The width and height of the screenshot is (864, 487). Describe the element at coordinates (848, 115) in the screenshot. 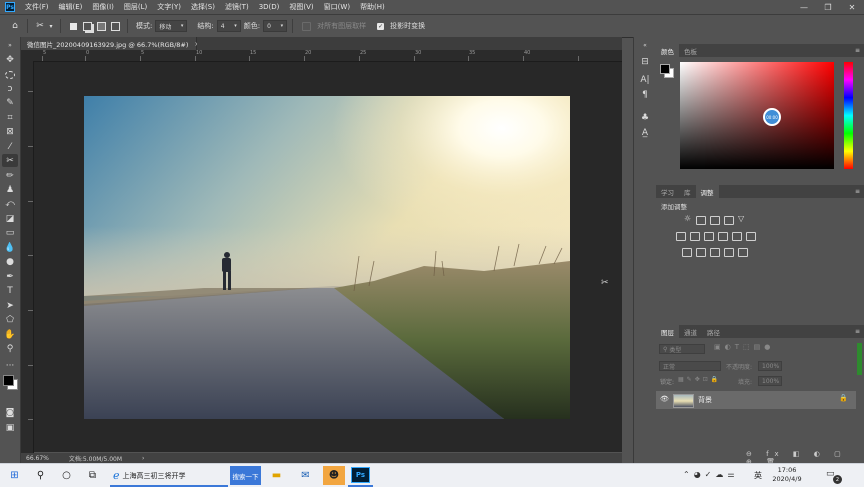

I see `hue-slider` at that location.